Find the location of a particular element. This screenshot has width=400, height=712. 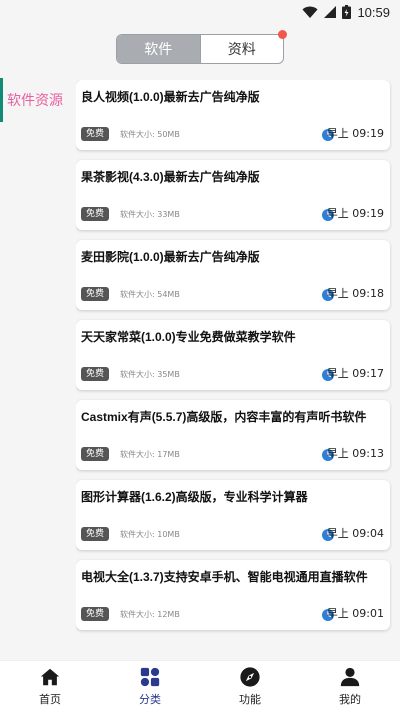

software-size: 软件大小: 50MB is located at coordinates (150, 134).